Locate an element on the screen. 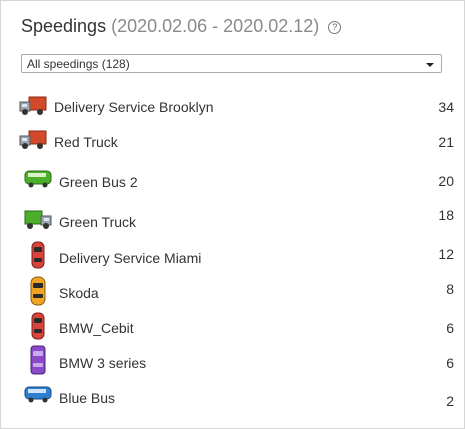 This screenshot has width=465, height=429. vehicle-name: Green Bus 2 is located at coordinates (98, 182).